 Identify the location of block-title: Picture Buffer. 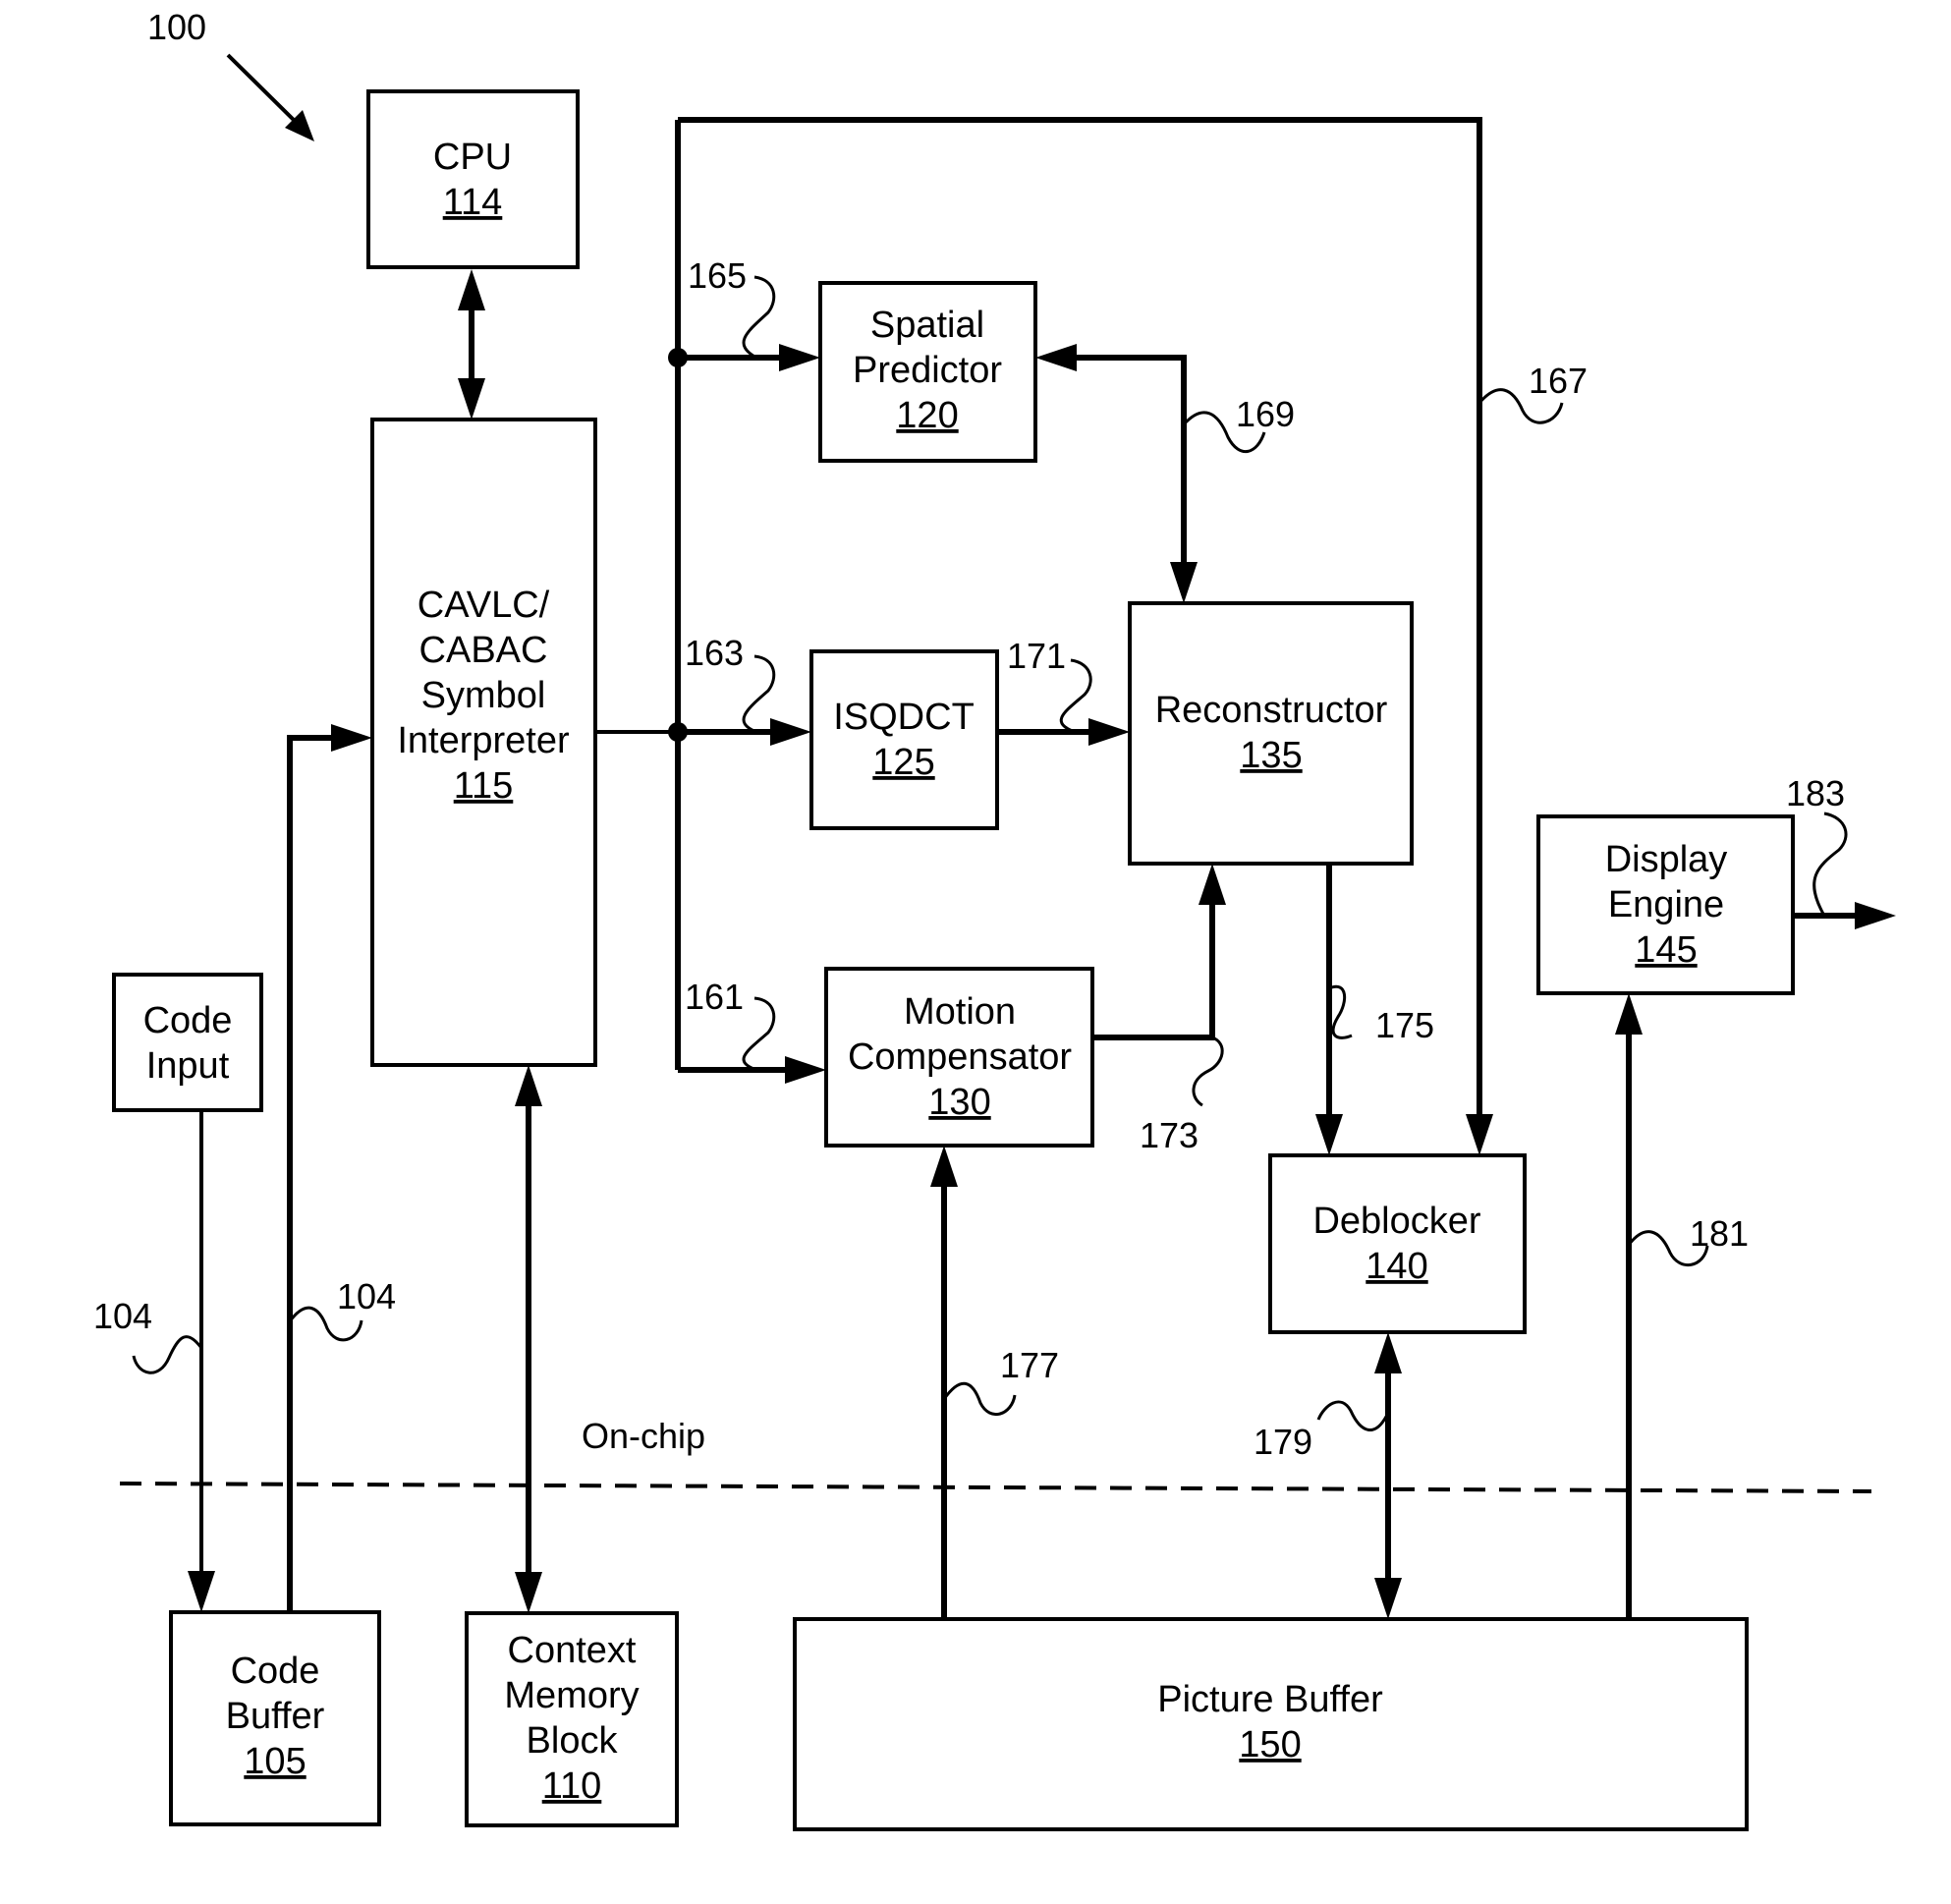
(1270, 1699).